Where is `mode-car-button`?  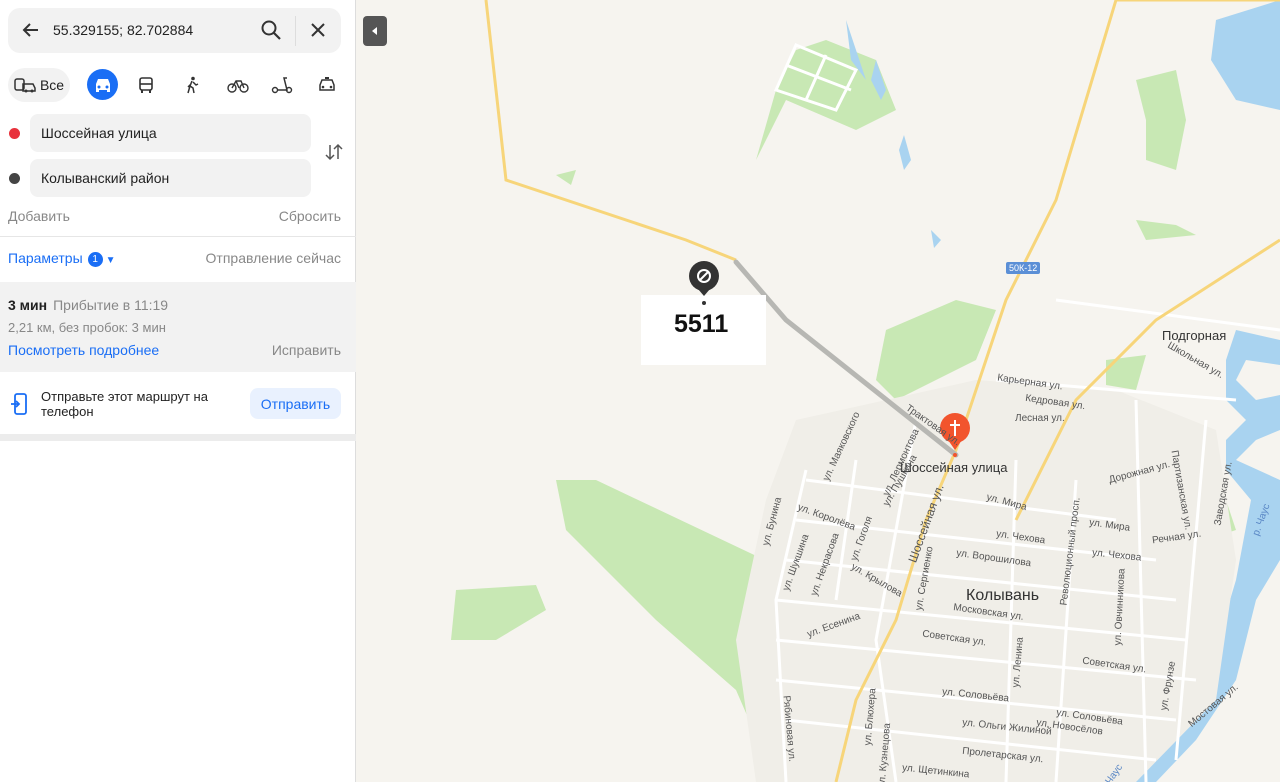 mode-car-button is located at coordinates (102, 84).